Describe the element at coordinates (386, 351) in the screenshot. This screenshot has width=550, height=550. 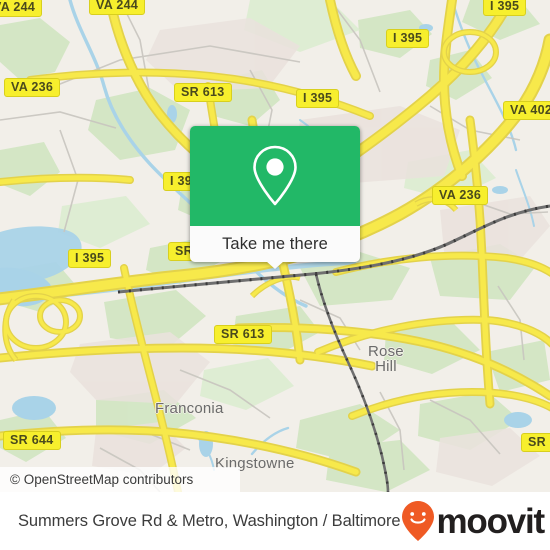
I see `place-label-line: Rose` at that location.